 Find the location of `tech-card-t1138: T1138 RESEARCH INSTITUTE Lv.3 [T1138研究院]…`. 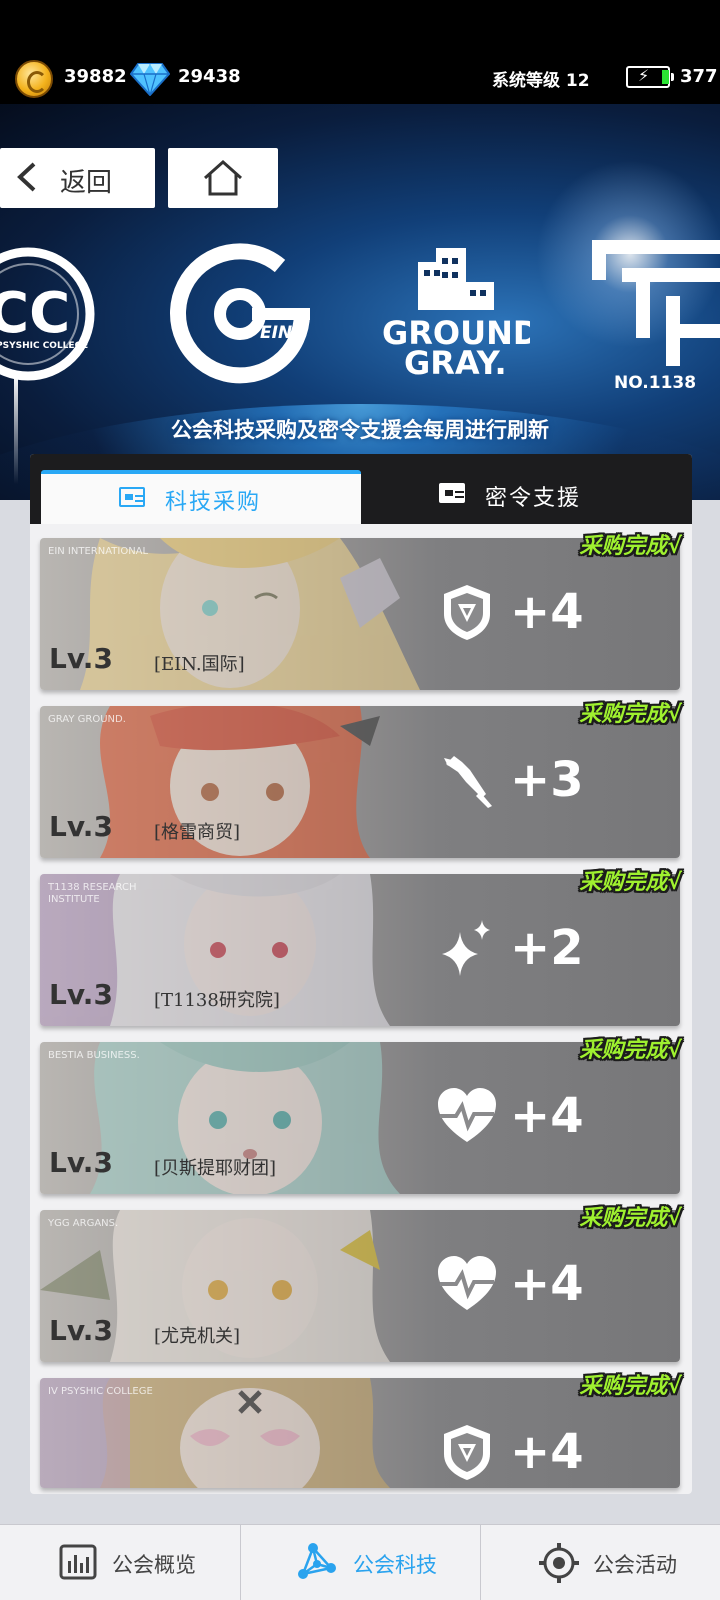

tech-card-t1138: T1138 RESEARCH INSTITUTE Lv.3 [T1138研究院]… is located at coordinates (360, 950).